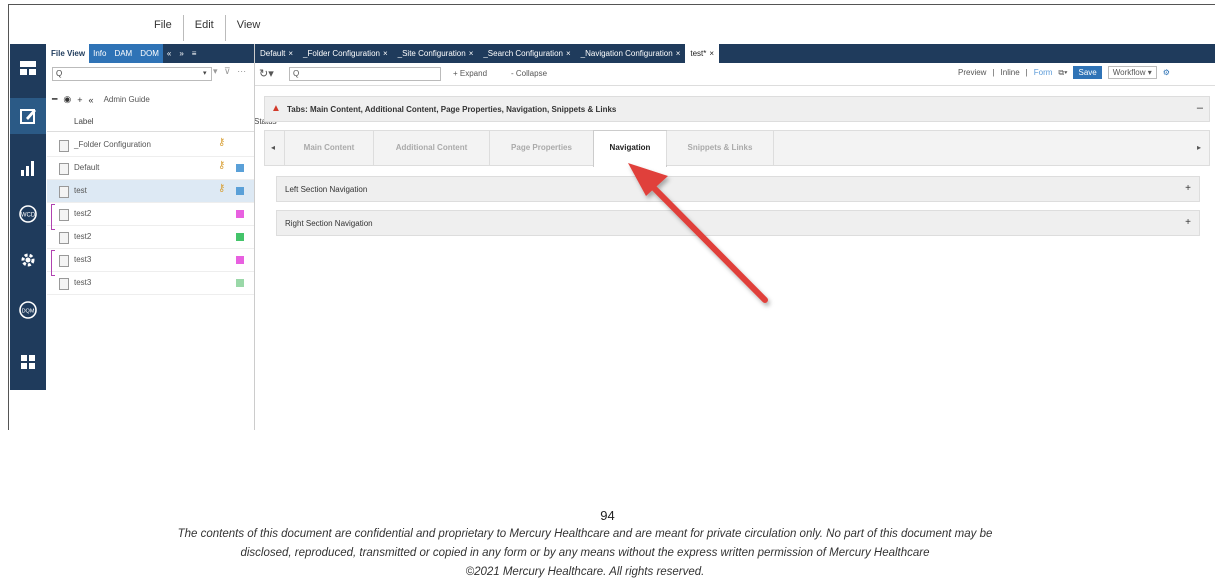  What do you see at coordinates (1010, 72) in the screenshot?
I see `inline-button: Inline` at bounding box center [1010, 72].